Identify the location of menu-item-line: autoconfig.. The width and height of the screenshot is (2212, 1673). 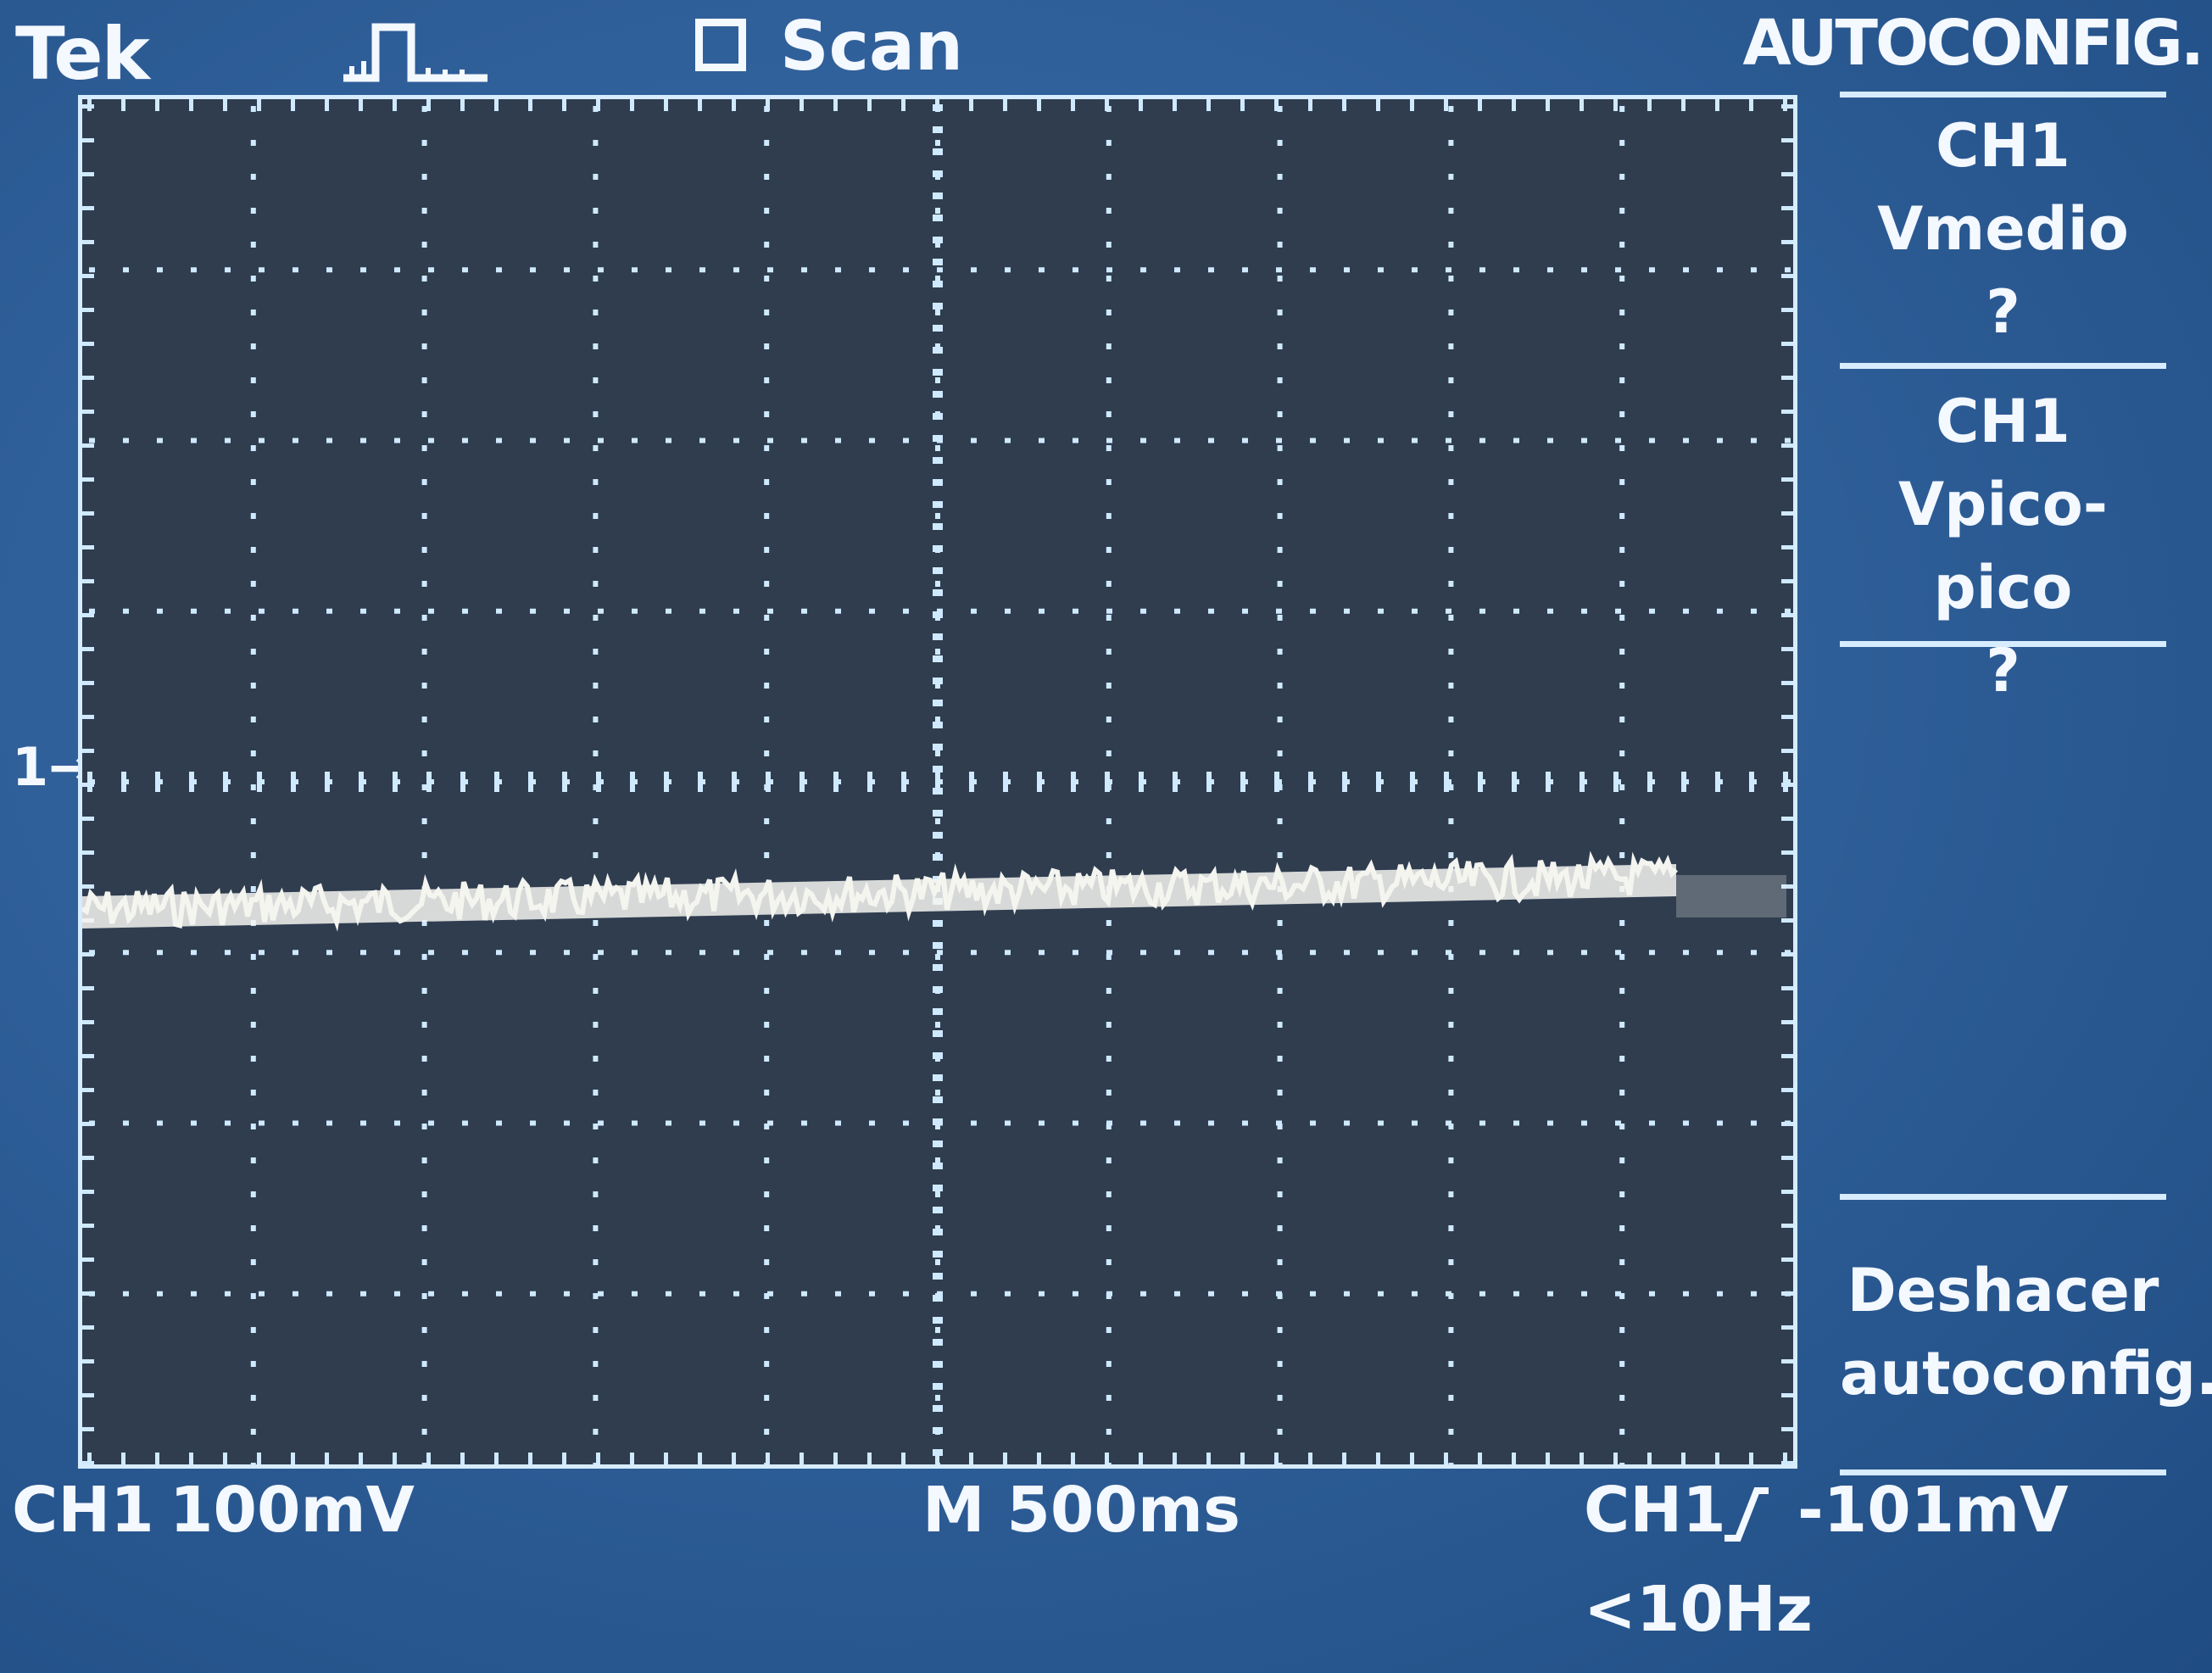
(2026, 1373).